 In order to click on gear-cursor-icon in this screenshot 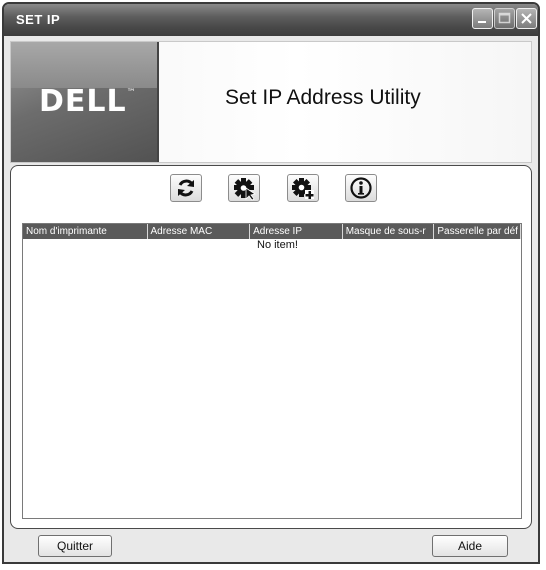, I will do `click(245, 189)`.